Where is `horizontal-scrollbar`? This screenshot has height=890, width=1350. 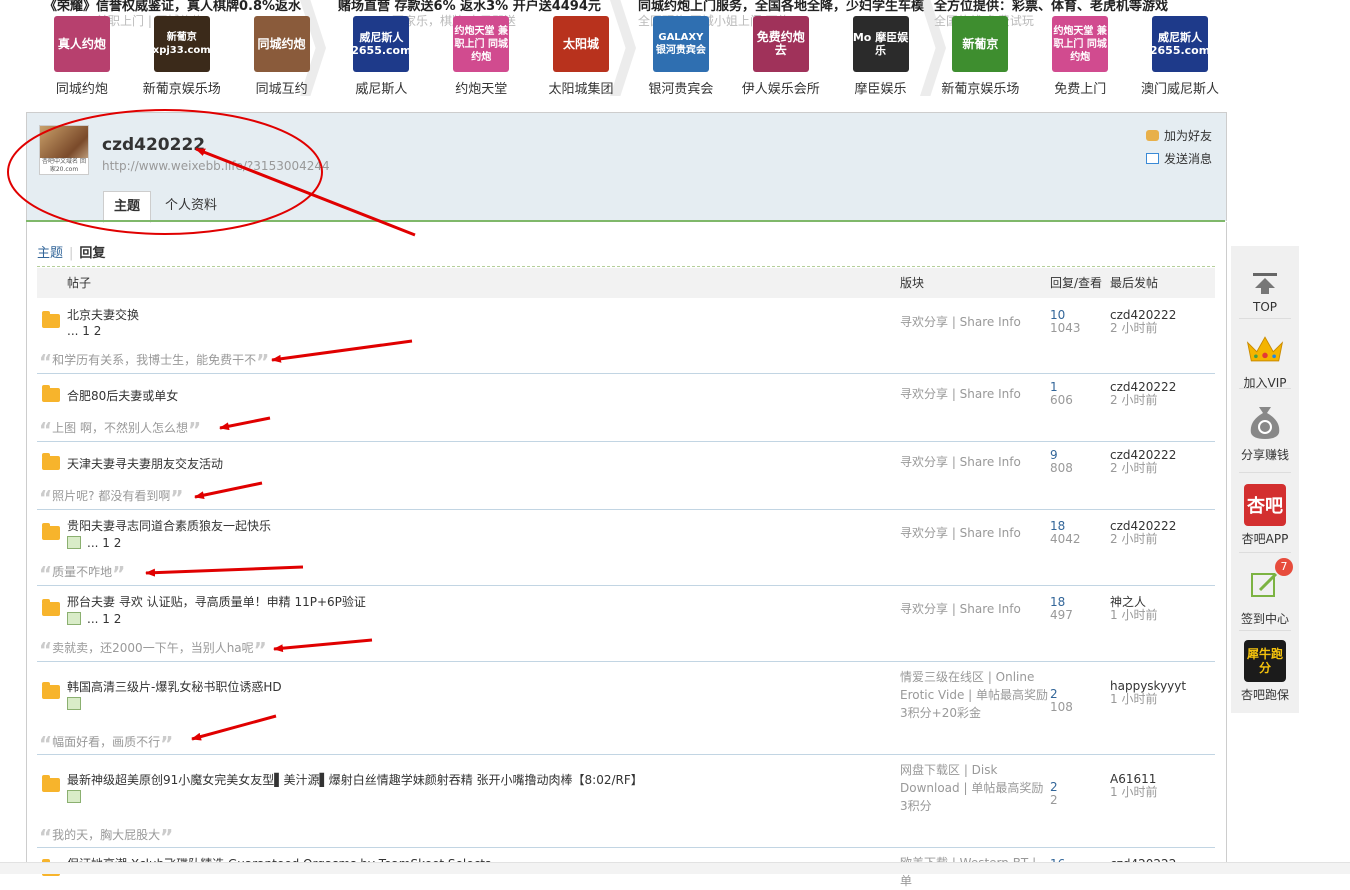 horizontal-scrollbar is located at coordinates (675, 868).